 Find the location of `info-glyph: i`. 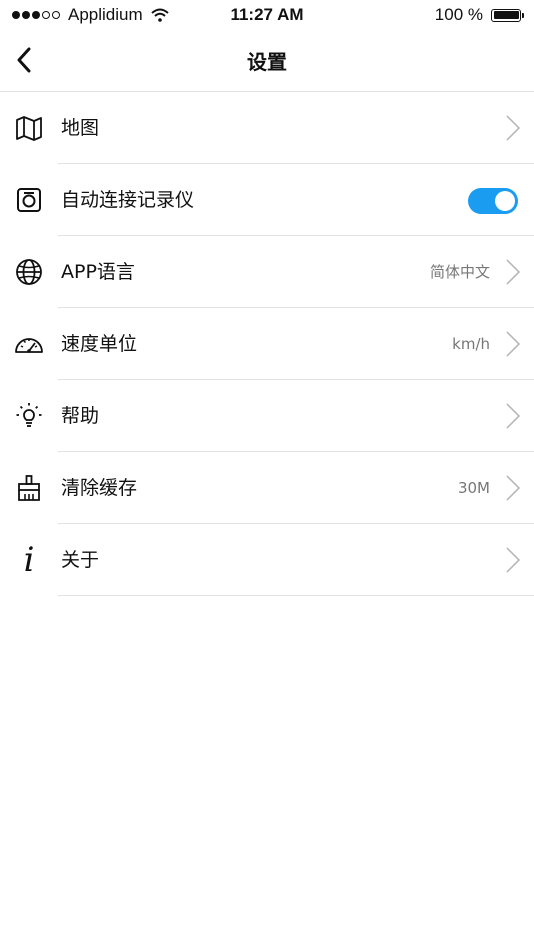

info-glyph: i is located at coordinates (29, 560).